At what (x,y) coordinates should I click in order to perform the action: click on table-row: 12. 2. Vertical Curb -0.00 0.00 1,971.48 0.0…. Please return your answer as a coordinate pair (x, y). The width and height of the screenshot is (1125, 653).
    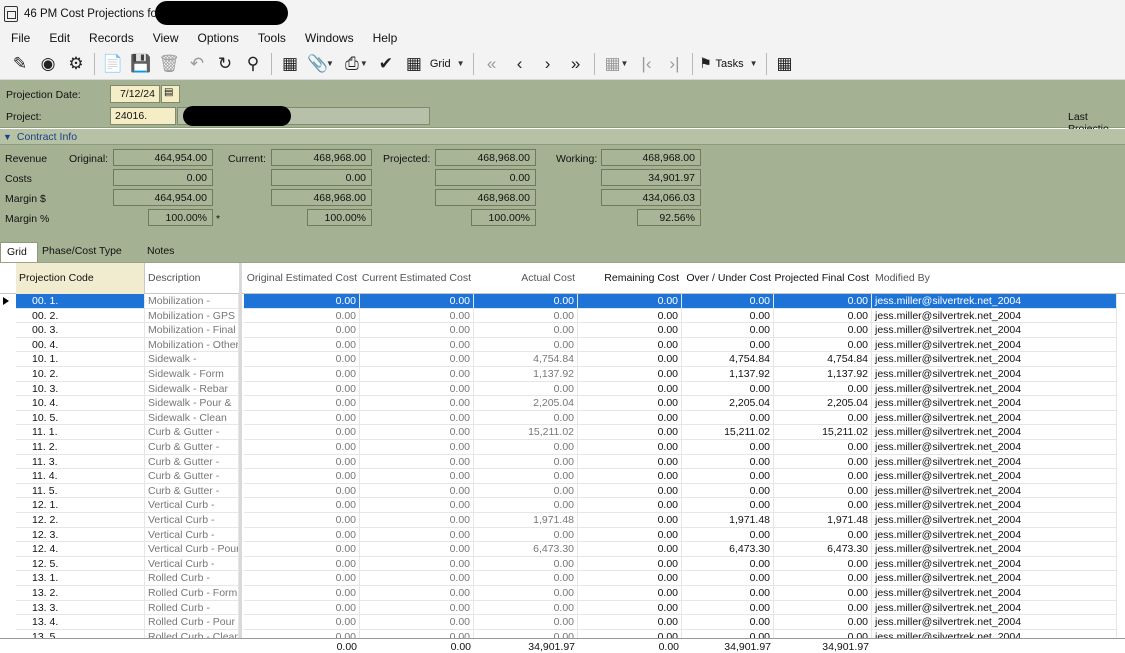
    Looking at the image, I should click on (562, 520).